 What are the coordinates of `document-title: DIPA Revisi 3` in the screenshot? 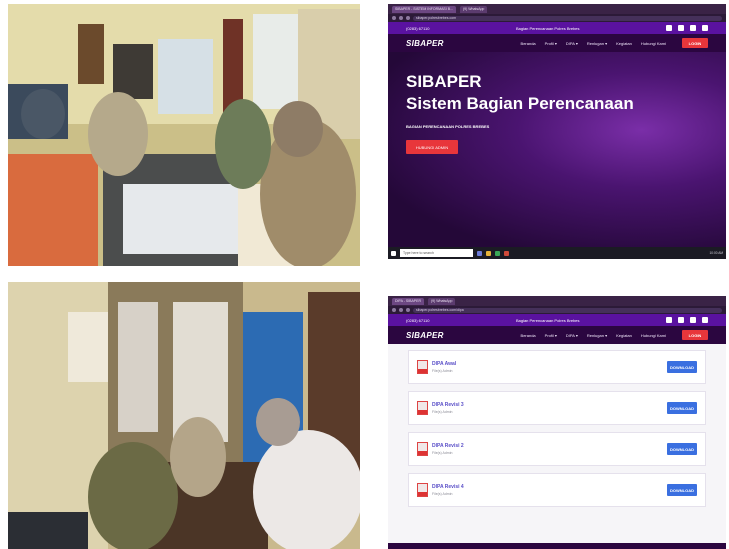 It's located at (448, 405).